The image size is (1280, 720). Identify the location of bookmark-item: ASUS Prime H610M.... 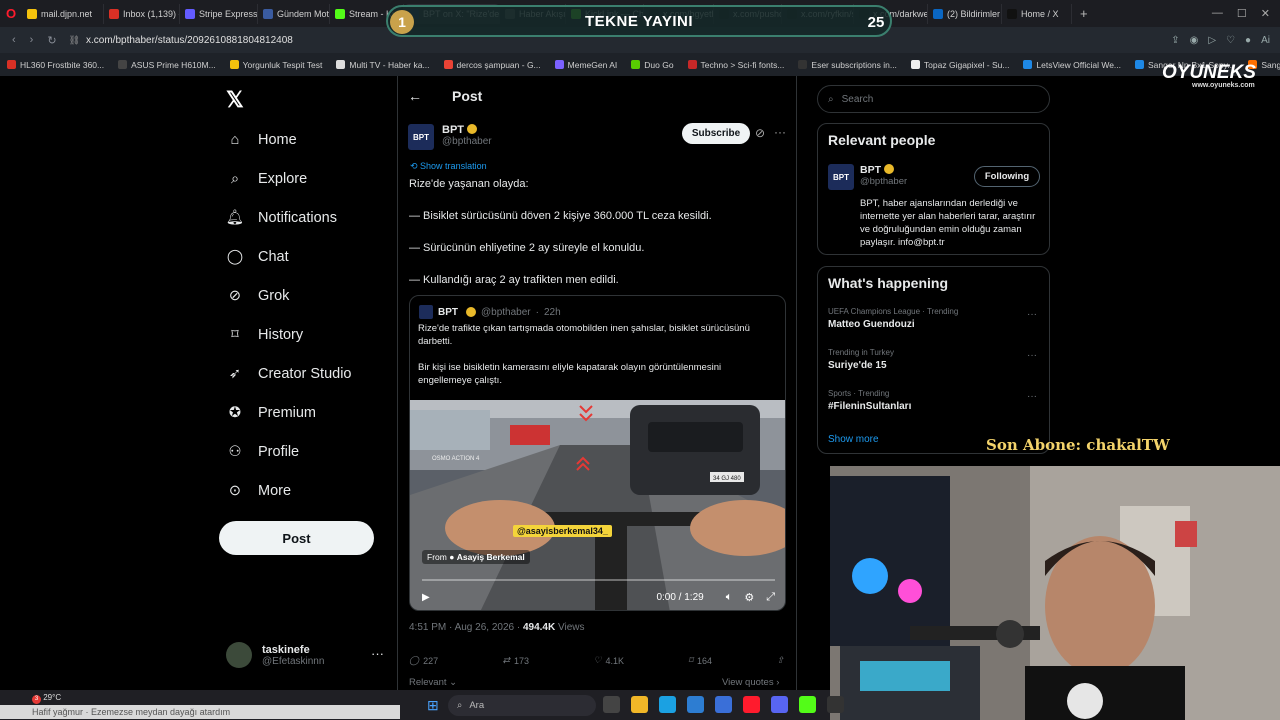
(167, 65).